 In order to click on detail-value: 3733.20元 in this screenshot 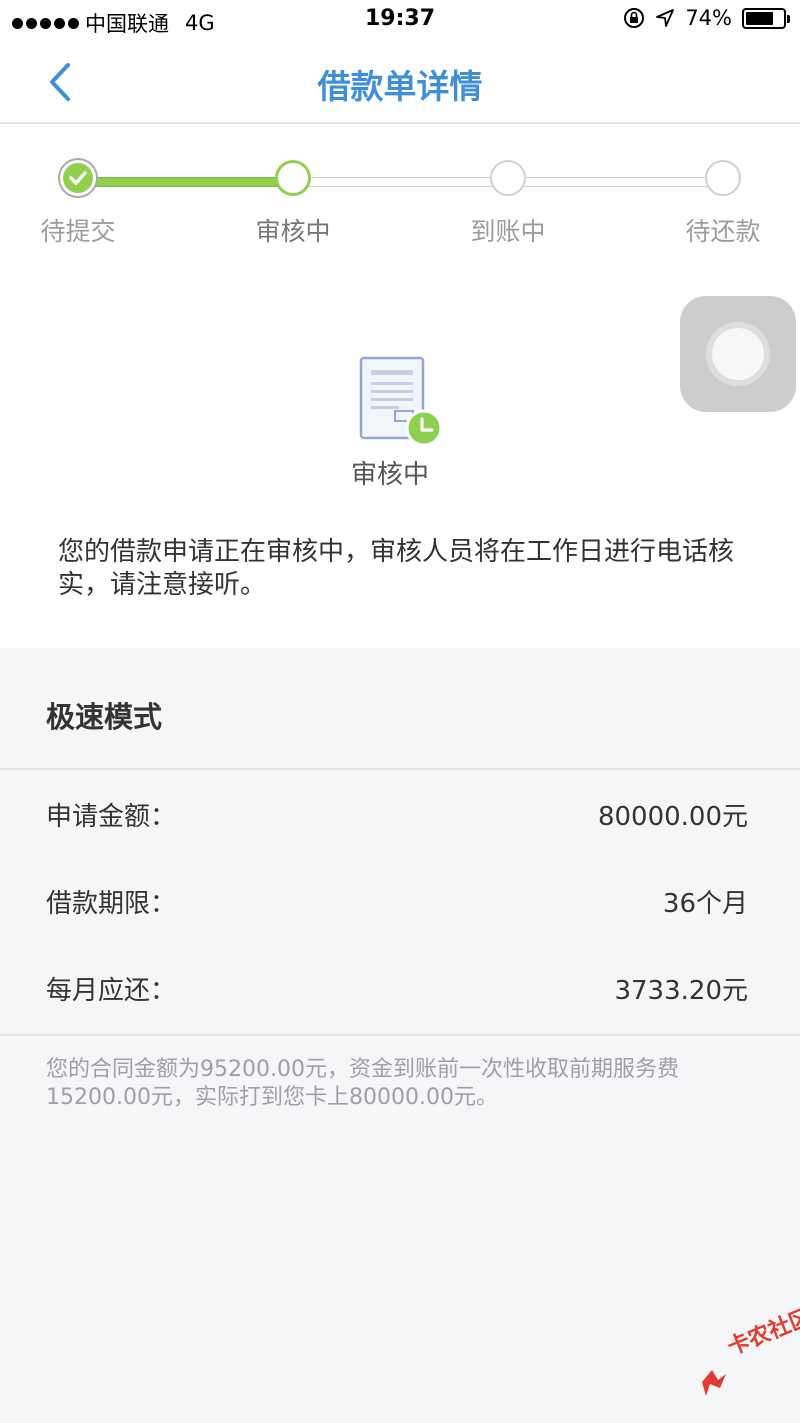, I will do `click(681, 990)`.